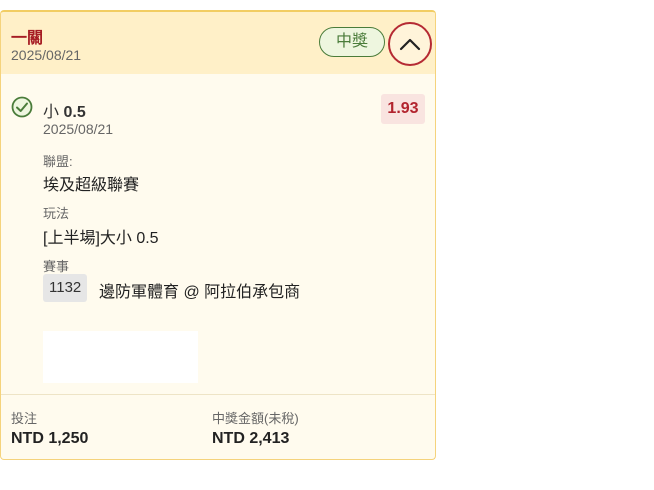 This screenshot has height=490, width=654. What do you see at coordinates (120, 357) in the screenshot?
I see `blank-area` at bounding box center [120, 357].